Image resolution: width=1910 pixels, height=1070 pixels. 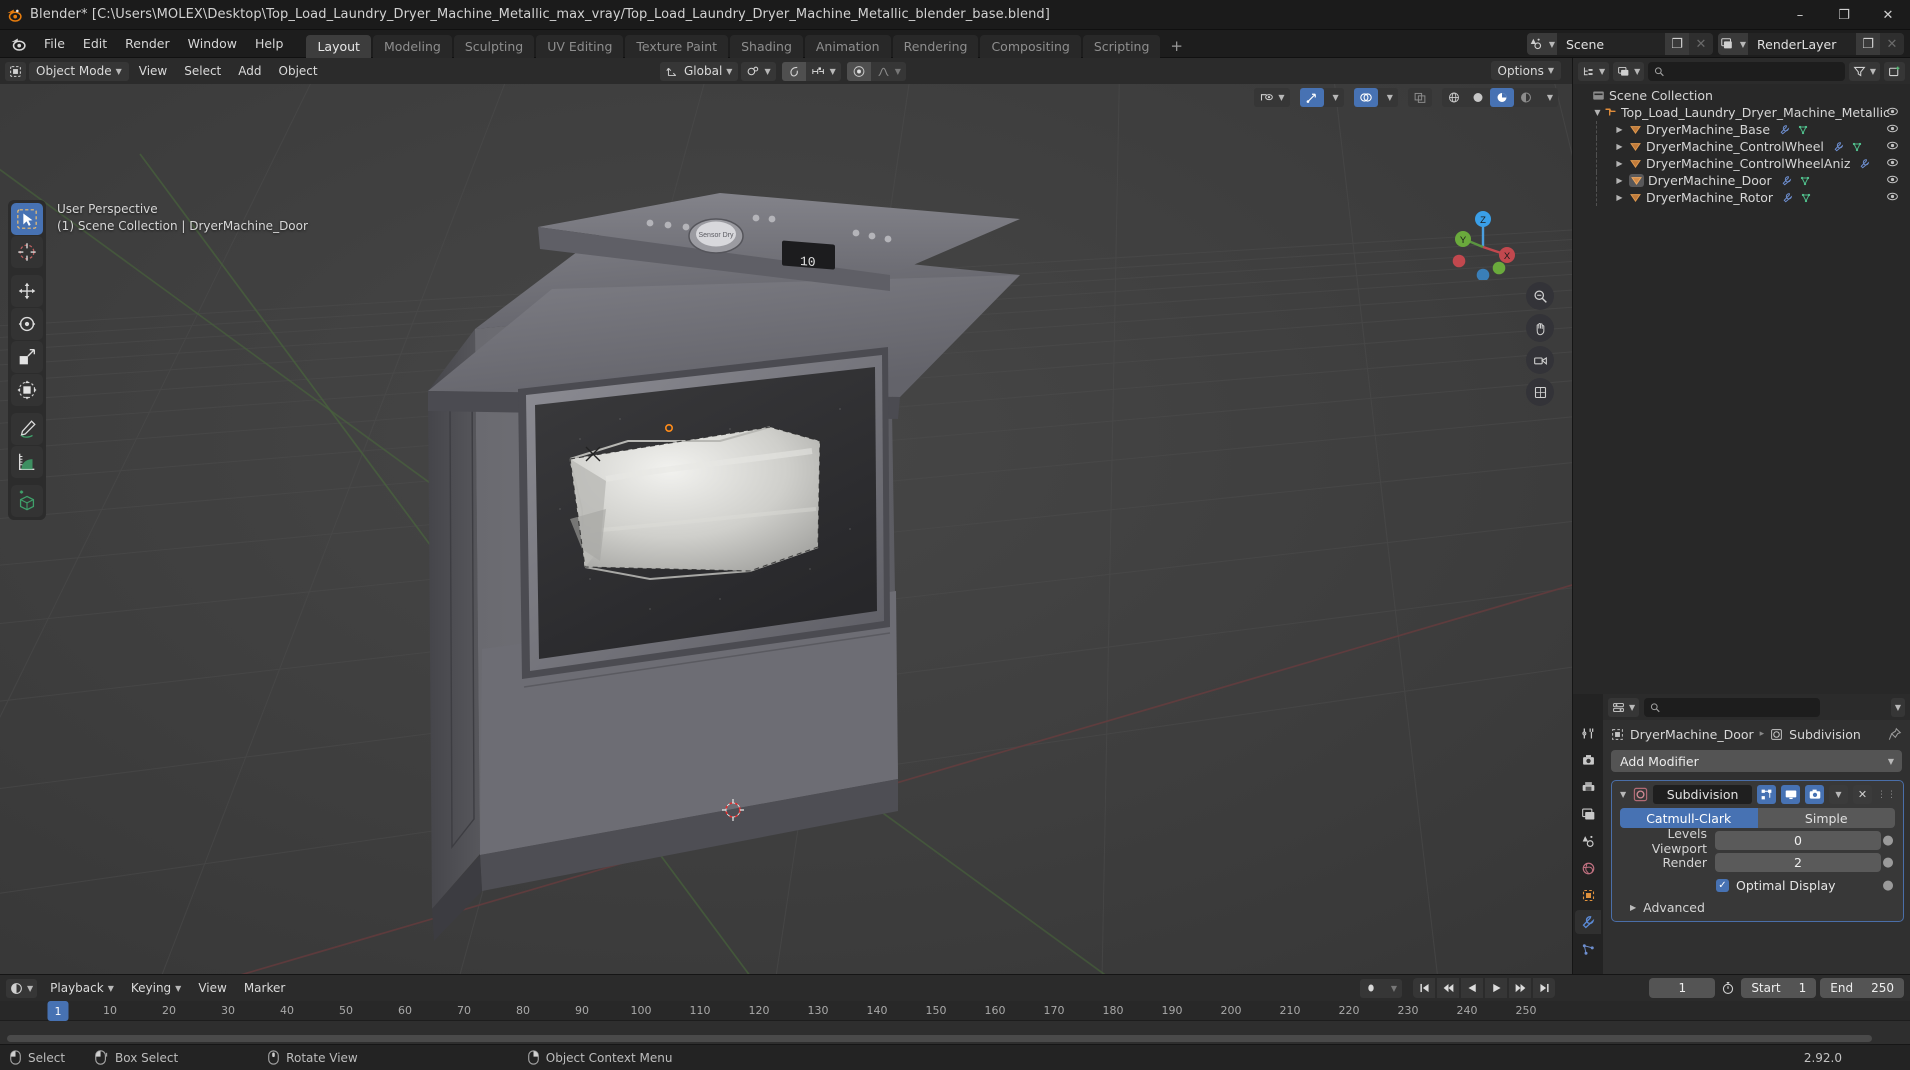 What do you see at coordinates (1540, 296) in the screenshot?
I see `zoom-icon` at bounding box center [1540, 296].